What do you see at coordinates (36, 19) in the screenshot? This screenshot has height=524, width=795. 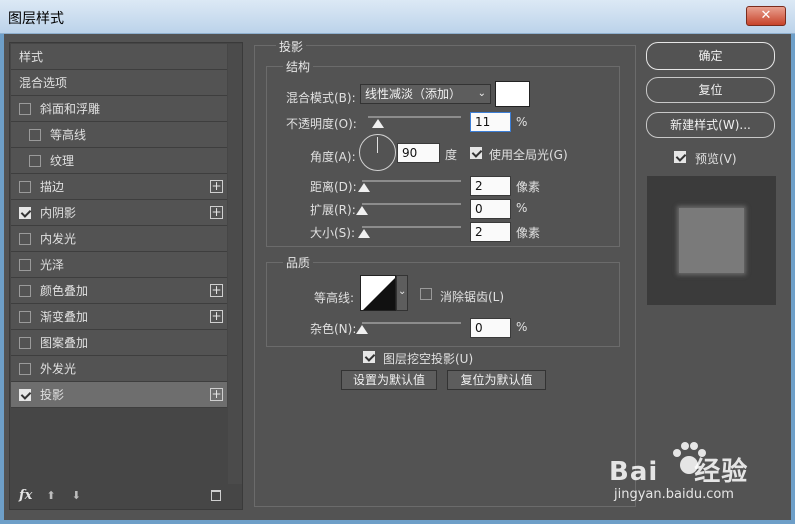 I see `window-title: 图层样式` at bounding box center [36, 19].